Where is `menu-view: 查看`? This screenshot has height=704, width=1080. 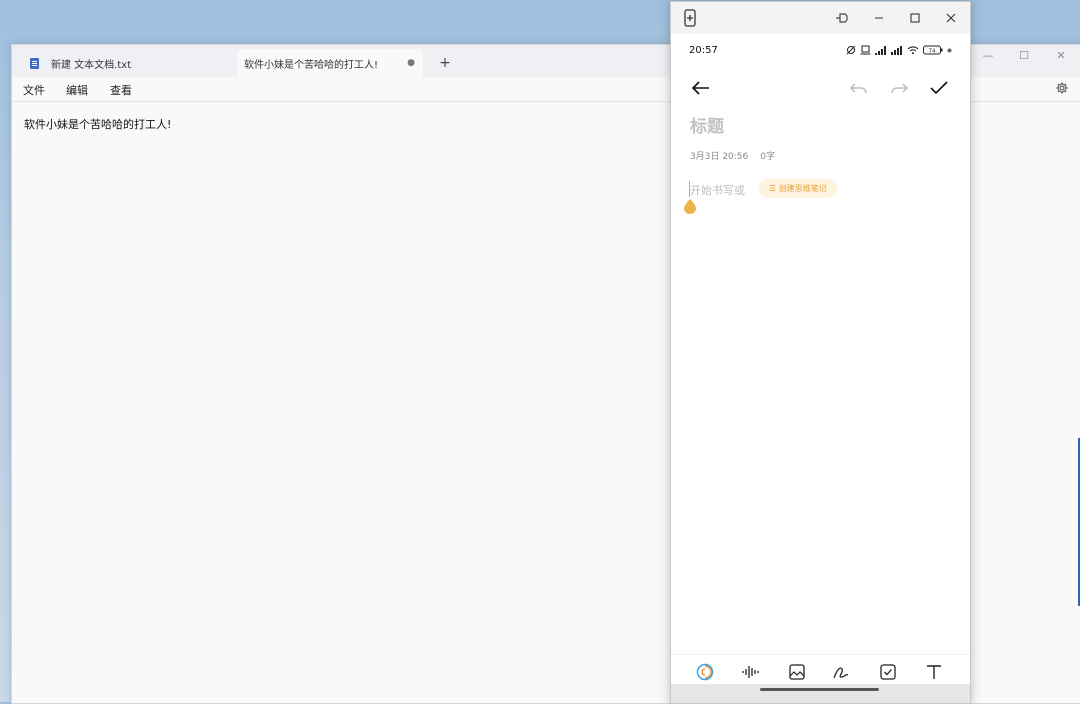
menu-view: 查看 is located at coordinates (121, 90).